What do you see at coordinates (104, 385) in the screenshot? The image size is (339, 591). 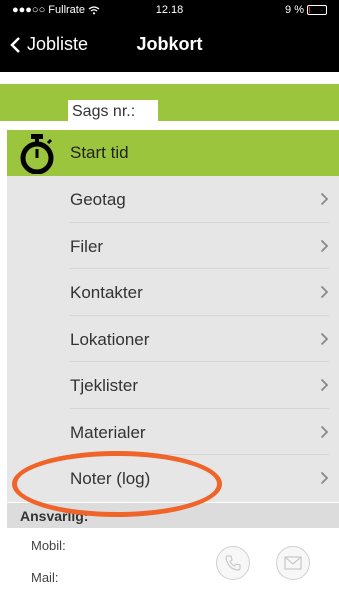 I see `menu-item-label: Tjeklister` at bounding box center [104, 385].